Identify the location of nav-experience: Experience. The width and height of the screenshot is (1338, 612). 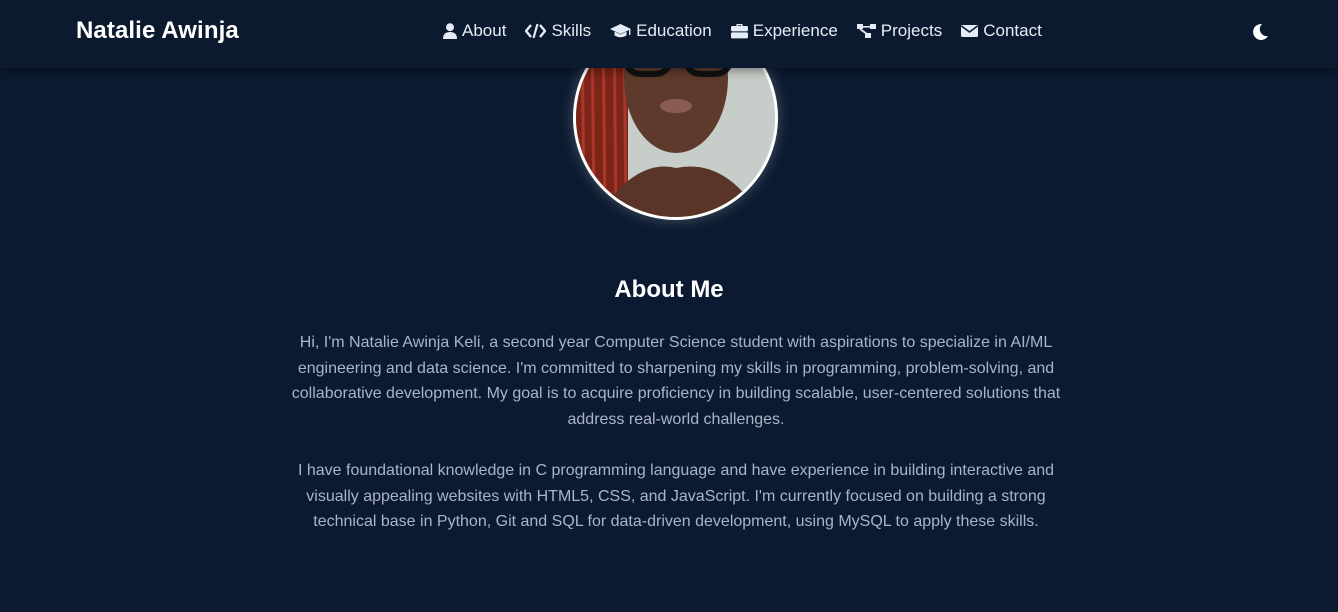
(784, 31).